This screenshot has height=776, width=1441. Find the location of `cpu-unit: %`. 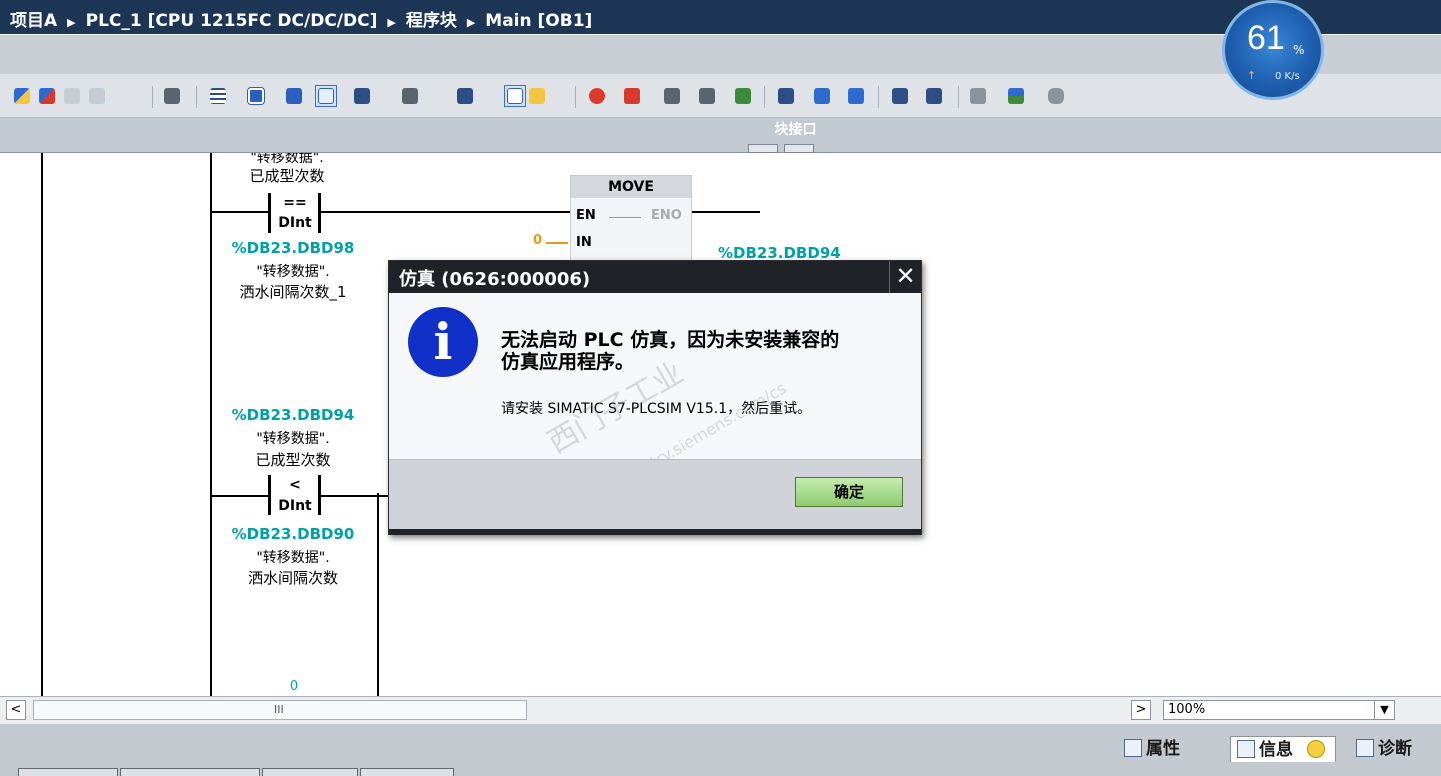

cpu-unit: % is located at coordinates (1299, 50).